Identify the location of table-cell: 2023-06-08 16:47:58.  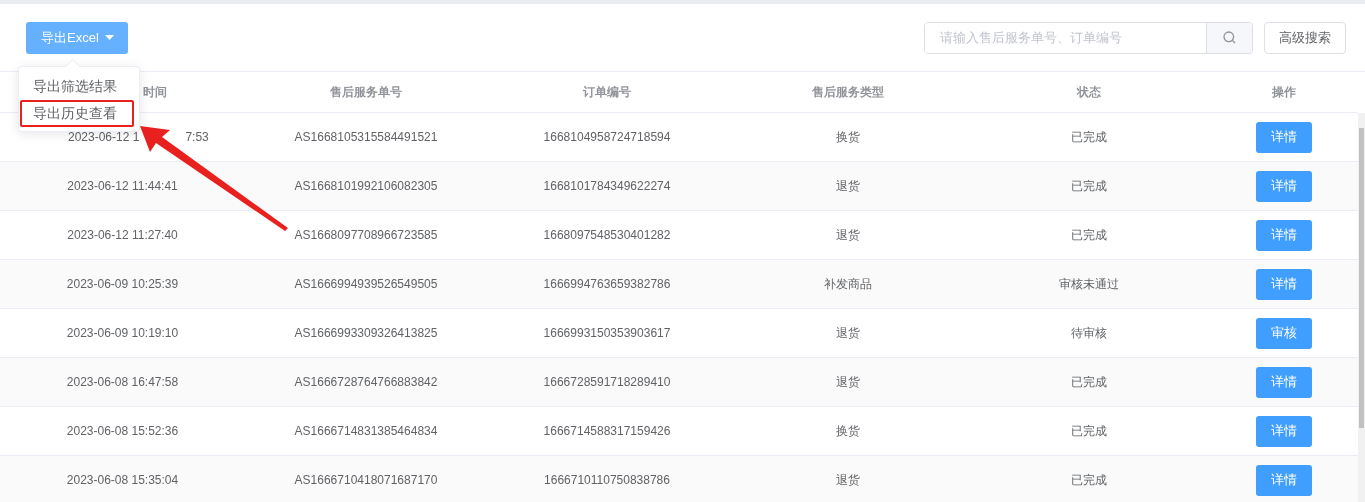
(122, 382).